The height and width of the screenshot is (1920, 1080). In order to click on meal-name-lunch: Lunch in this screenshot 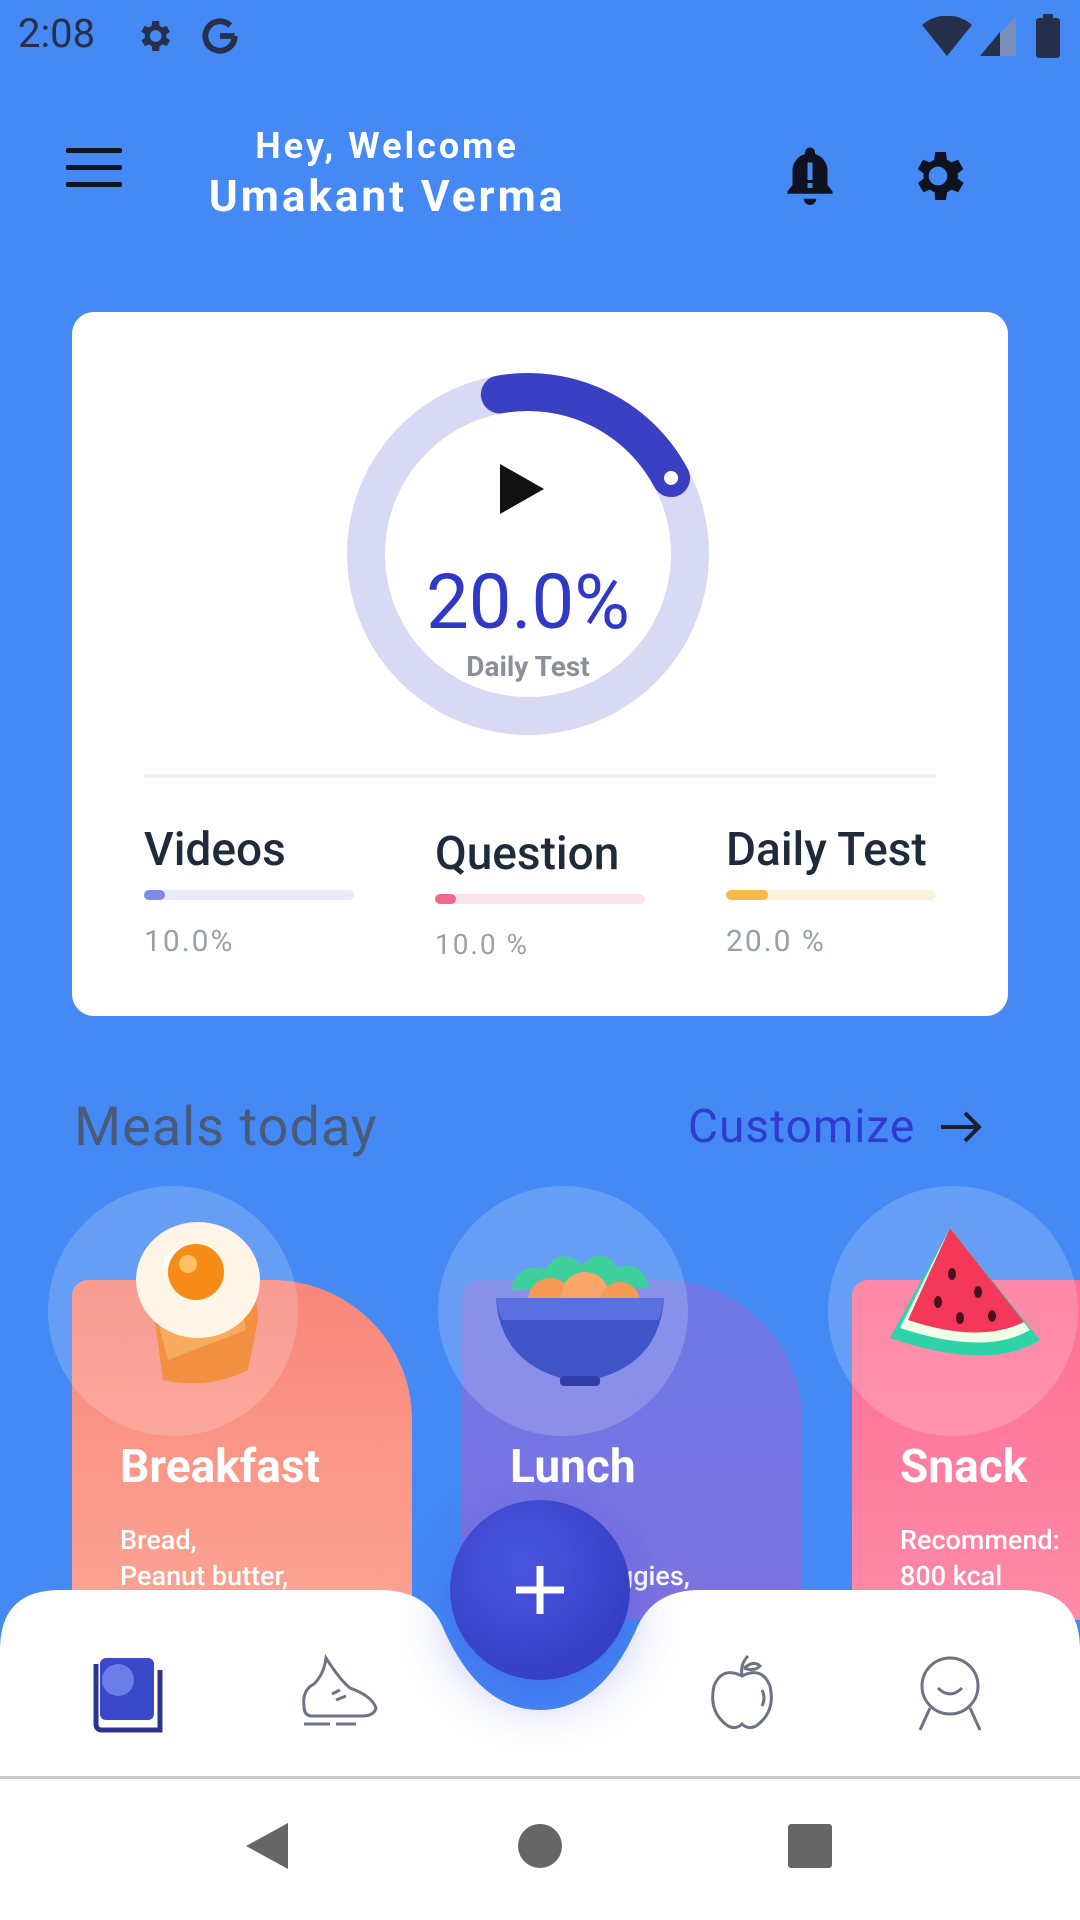, I will do `click(573, 1467)`.